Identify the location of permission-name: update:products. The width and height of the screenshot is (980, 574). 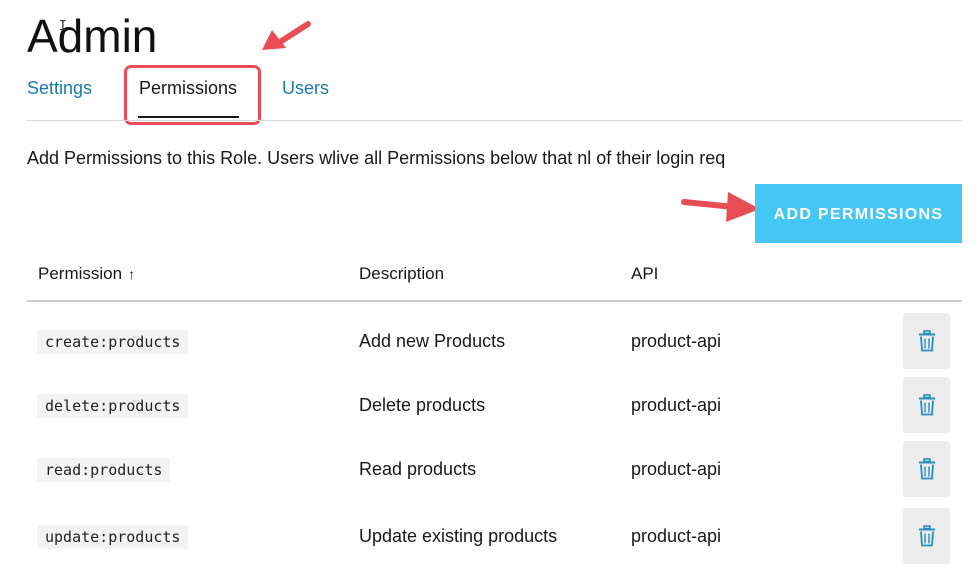
(113, 537).